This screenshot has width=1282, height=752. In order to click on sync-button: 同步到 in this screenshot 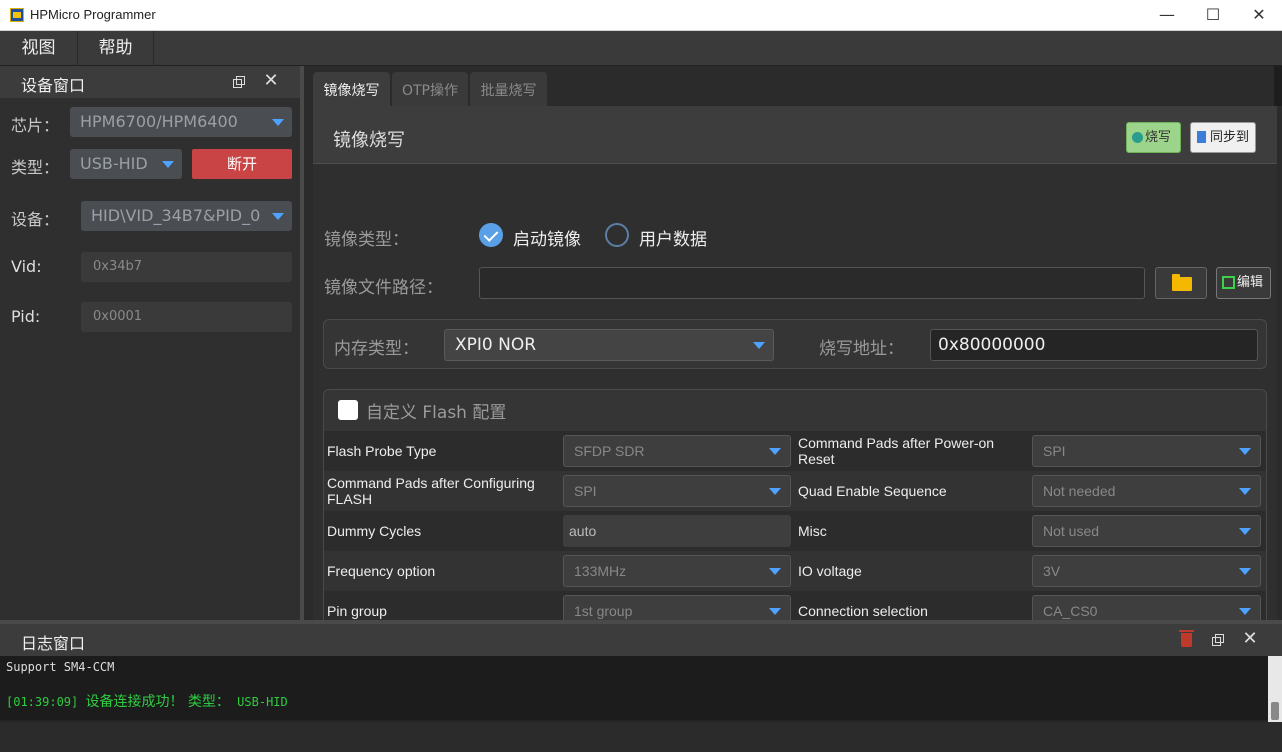, I will do `click(1223, 137)`.